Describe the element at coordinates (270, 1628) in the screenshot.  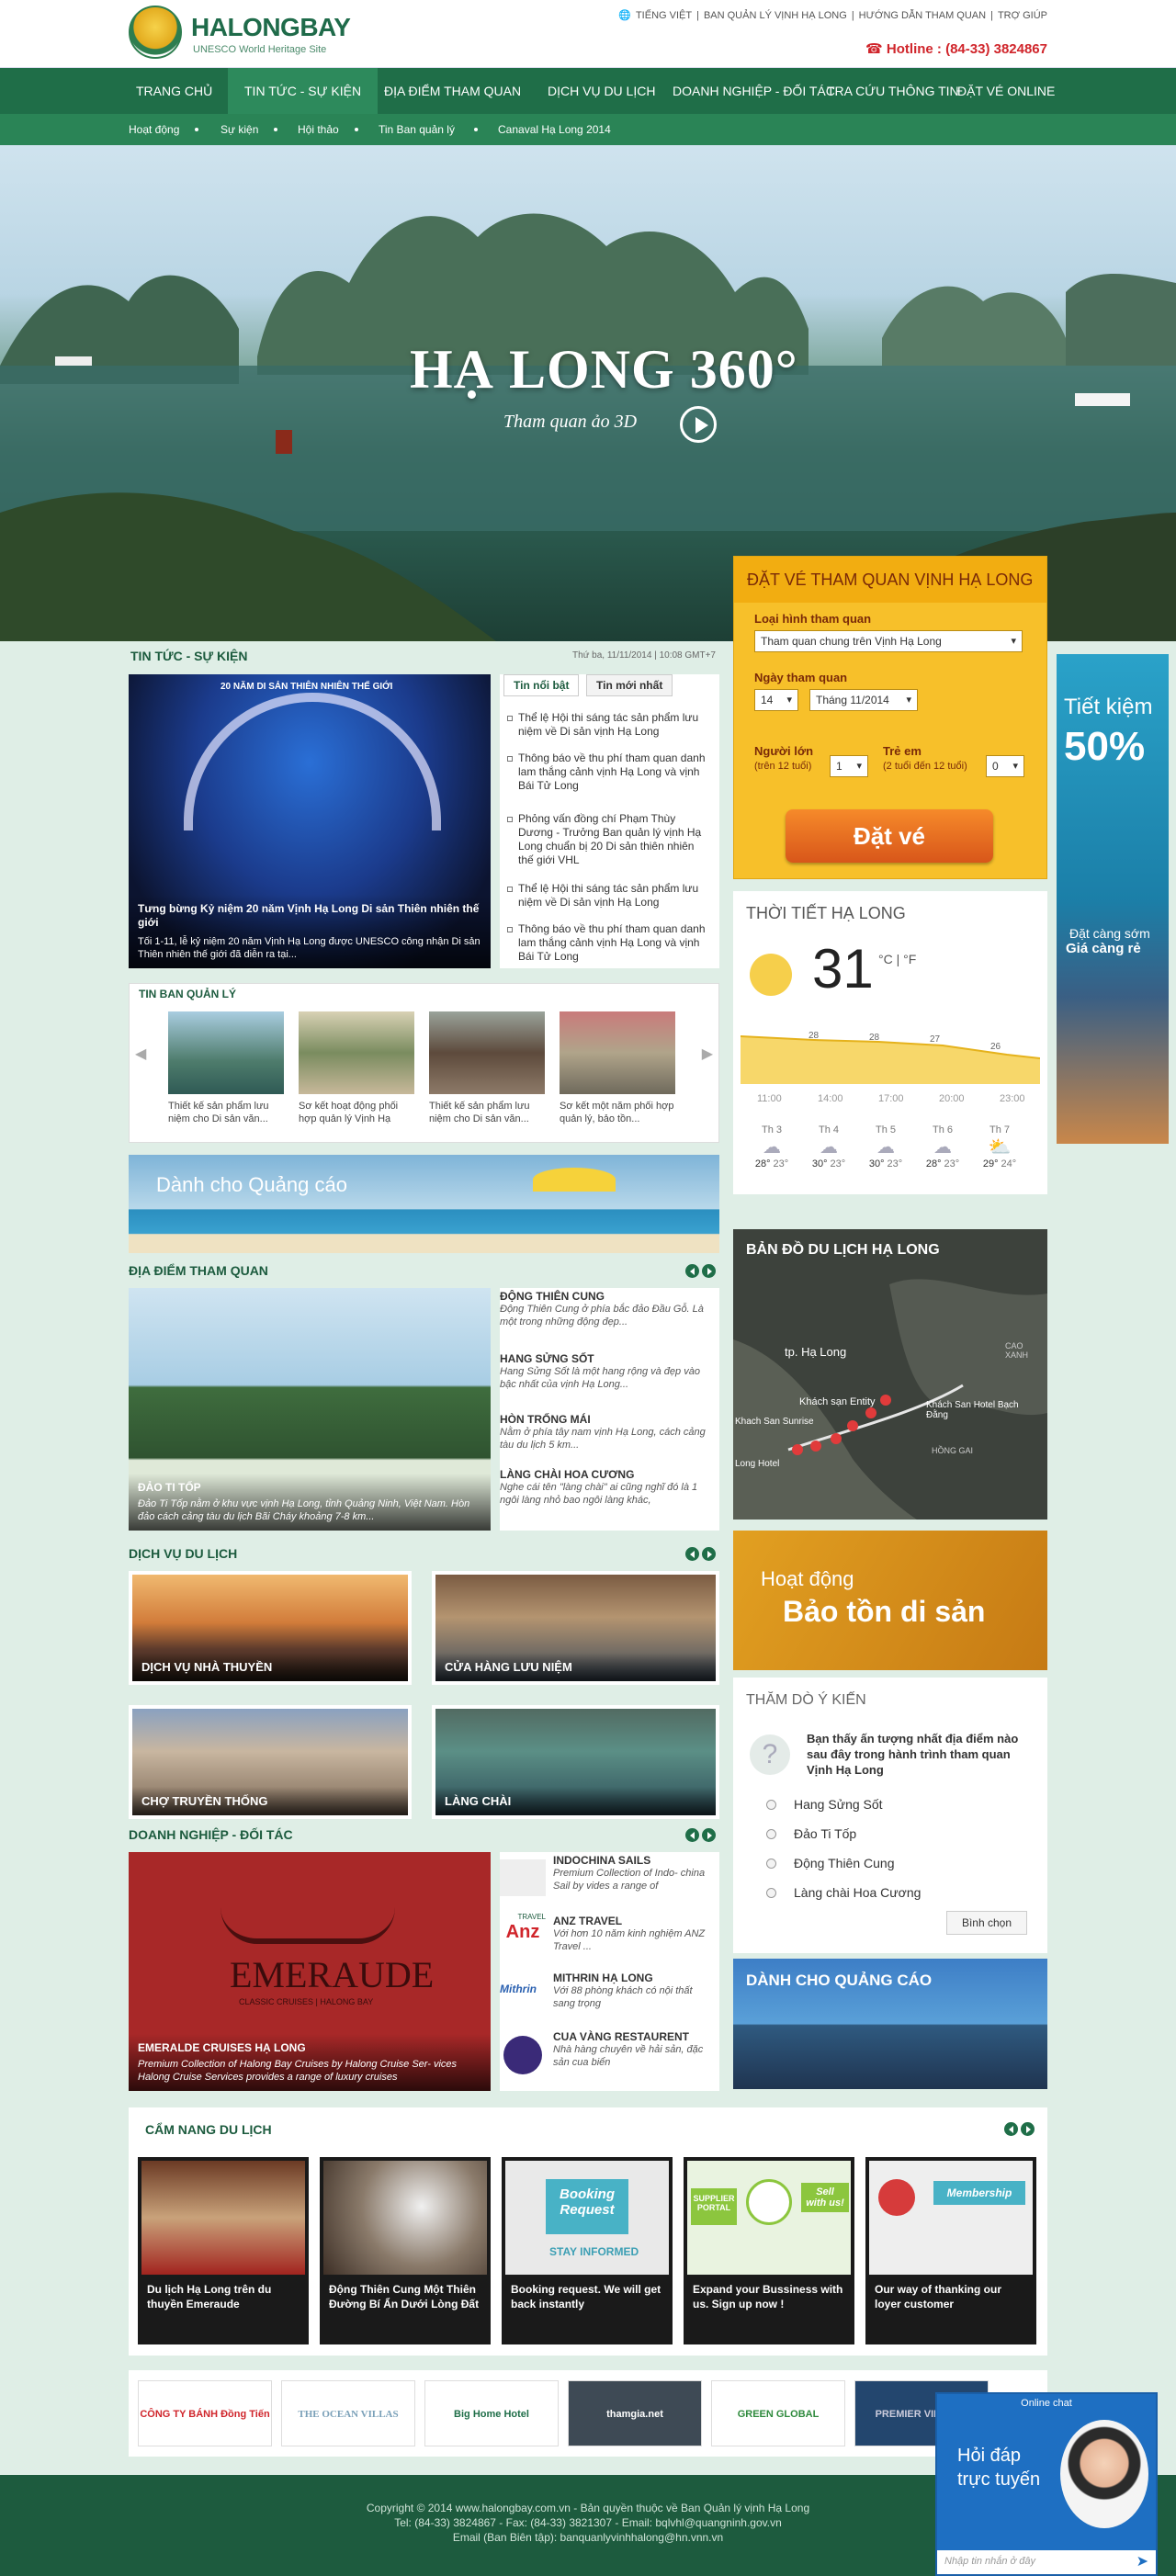
I see `service-card: DỊCH VỤ NHÀ THUYỀN` at that location.